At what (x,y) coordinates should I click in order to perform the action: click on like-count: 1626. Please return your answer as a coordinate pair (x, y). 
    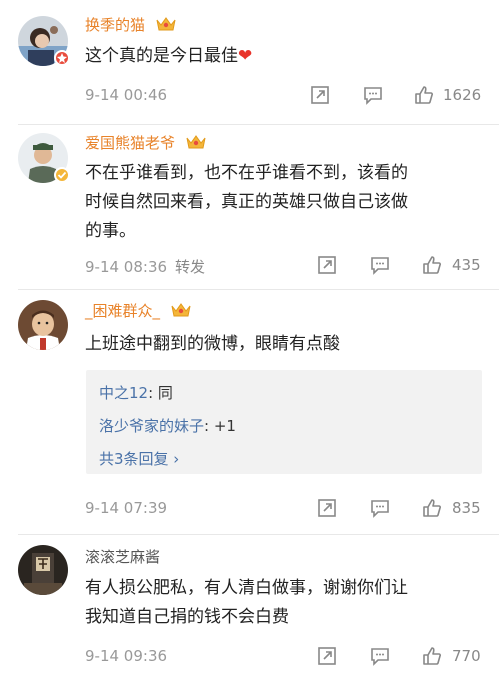
    Looking at the image, I should click on (462, 95).